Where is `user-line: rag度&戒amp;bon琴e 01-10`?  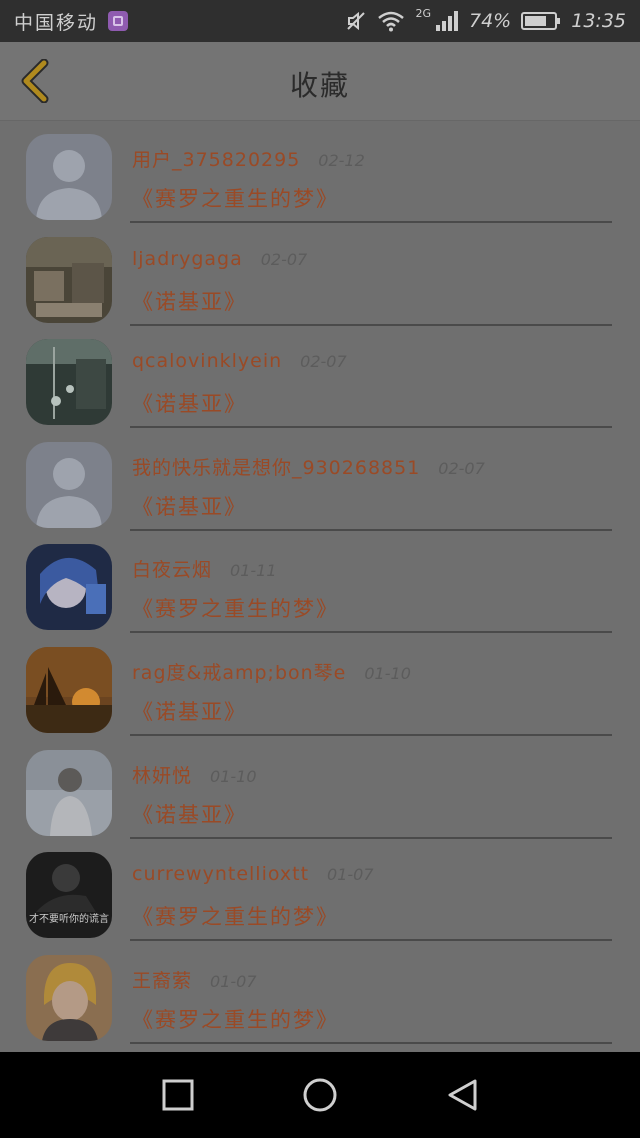 user-line: rag度&戒amp;bon琴e 01-10 is located at coordinates (271, 671).